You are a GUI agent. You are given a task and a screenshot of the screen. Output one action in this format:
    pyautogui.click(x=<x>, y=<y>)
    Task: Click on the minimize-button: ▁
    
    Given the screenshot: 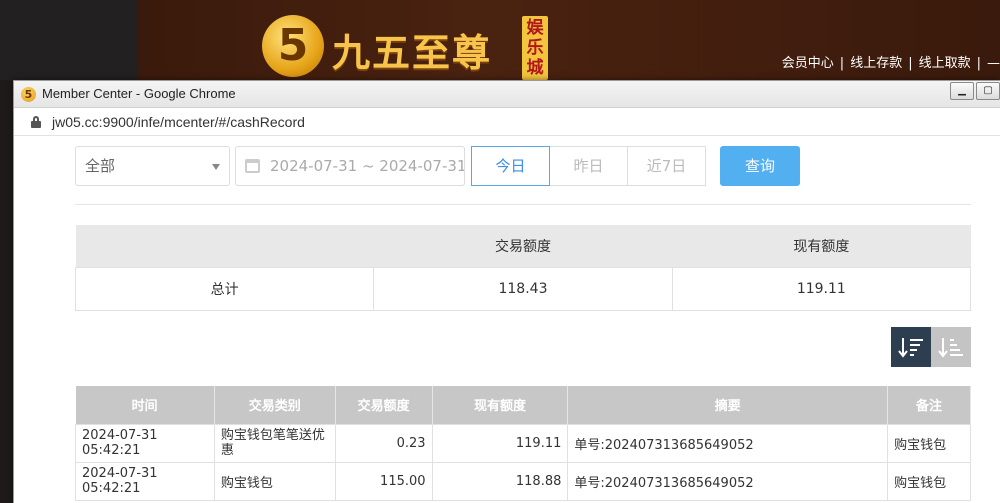 What is the action you would take?
    pyautogui.click(x=962, y=91)
    